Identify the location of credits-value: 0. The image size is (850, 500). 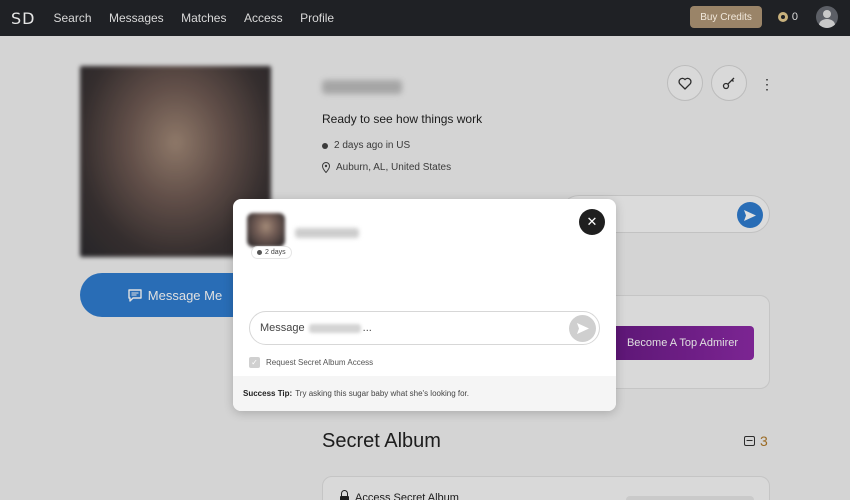
(794, 17).